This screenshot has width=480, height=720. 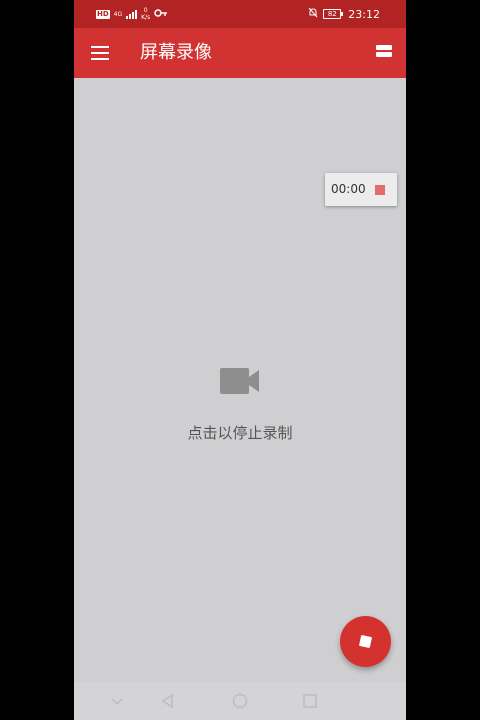 I want to click on video-camera-icon, so click(x=240, y=381).